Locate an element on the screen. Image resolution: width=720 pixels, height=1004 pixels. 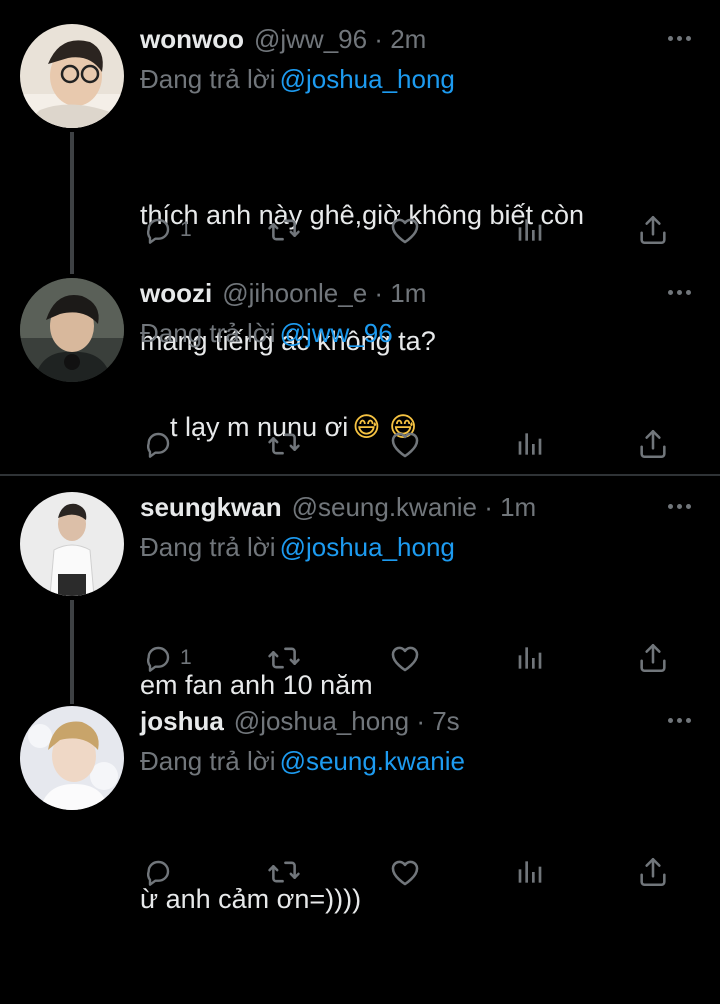
display-name: seungkwan is located at coordinates (211, 507).